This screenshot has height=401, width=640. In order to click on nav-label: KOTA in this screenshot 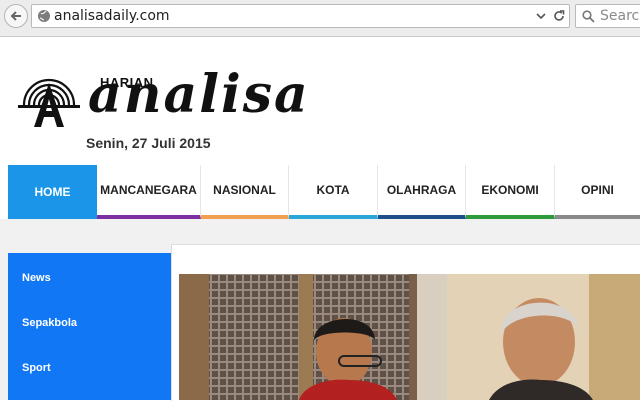, I will do `click(333, 190)`.